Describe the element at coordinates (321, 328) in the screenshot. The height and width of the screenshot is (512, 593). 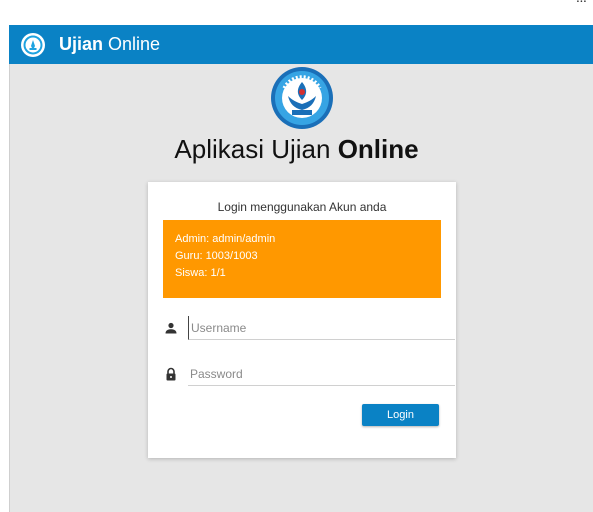
I see `username-input` at that location.